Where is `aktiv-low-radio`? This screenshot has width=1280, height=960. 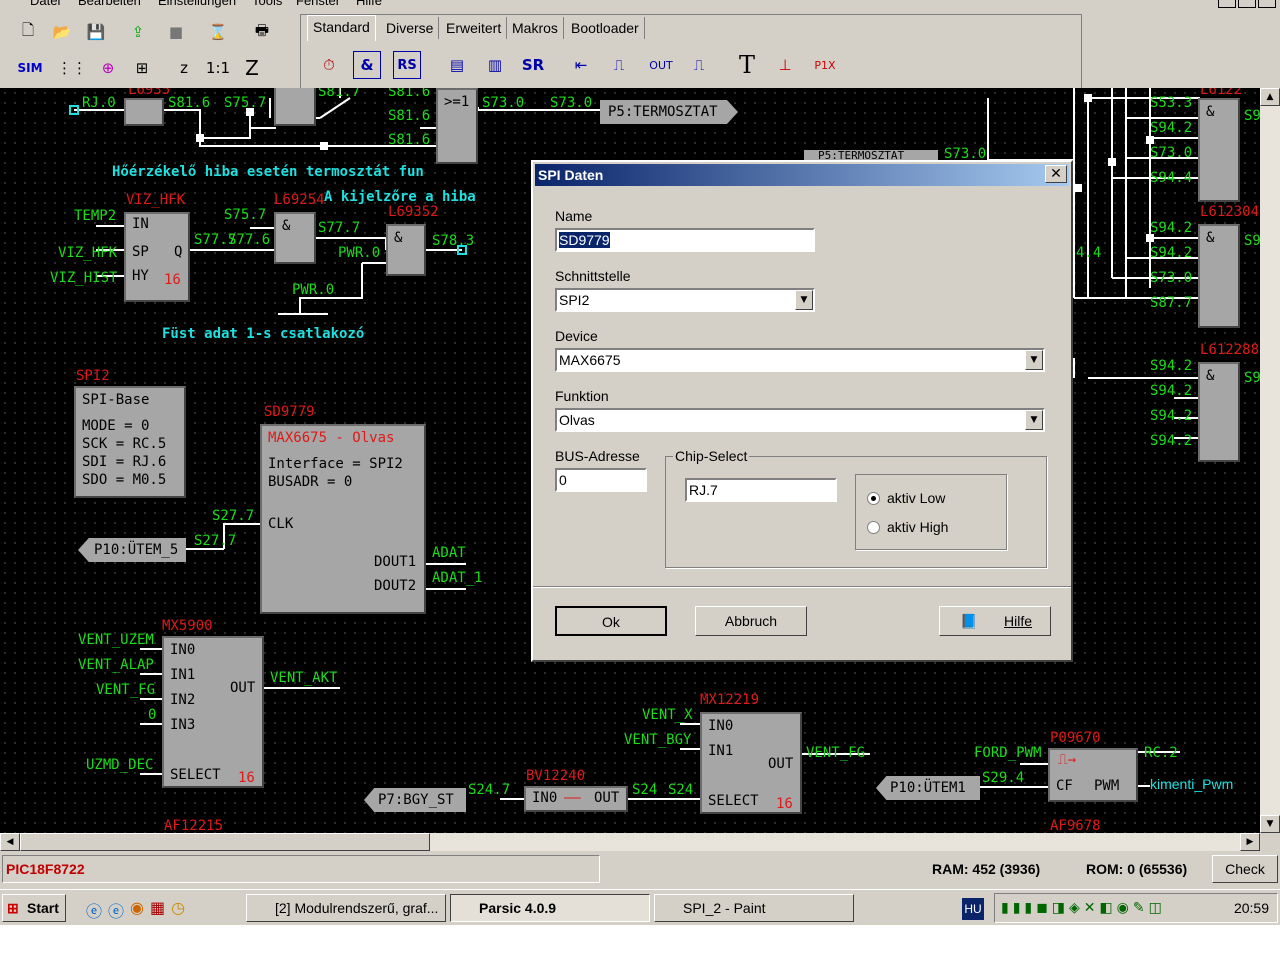
aktiv-low-radio is located at coordinates (873, 498).